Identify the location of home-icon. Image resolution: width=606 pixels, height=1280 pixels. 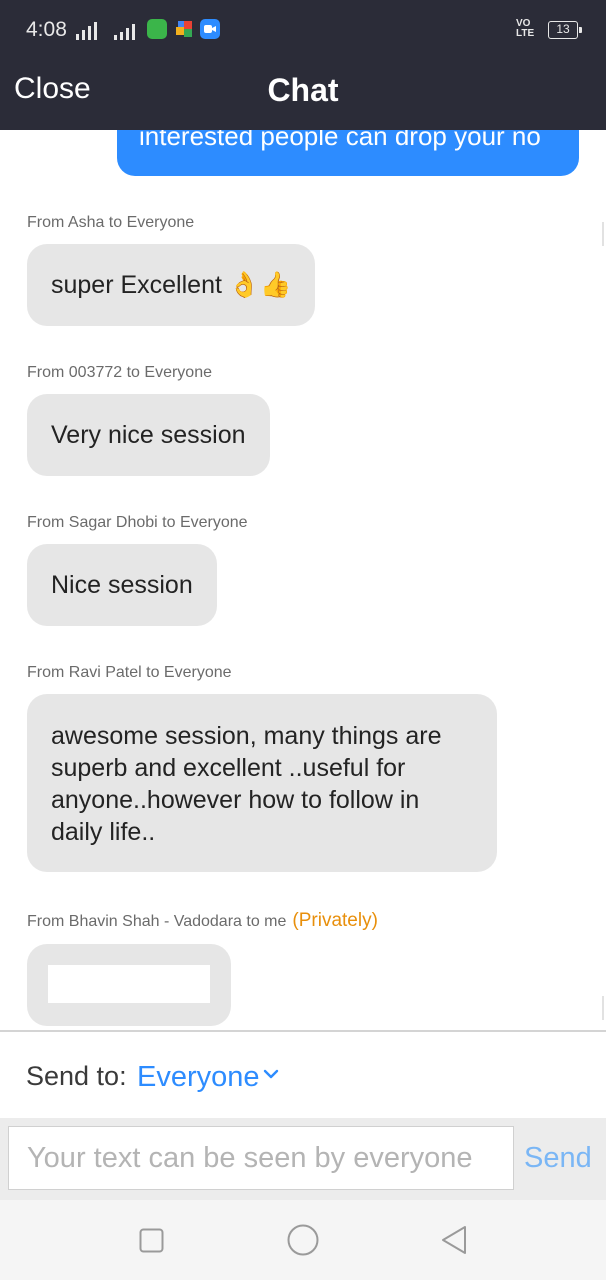
(303, 1240).